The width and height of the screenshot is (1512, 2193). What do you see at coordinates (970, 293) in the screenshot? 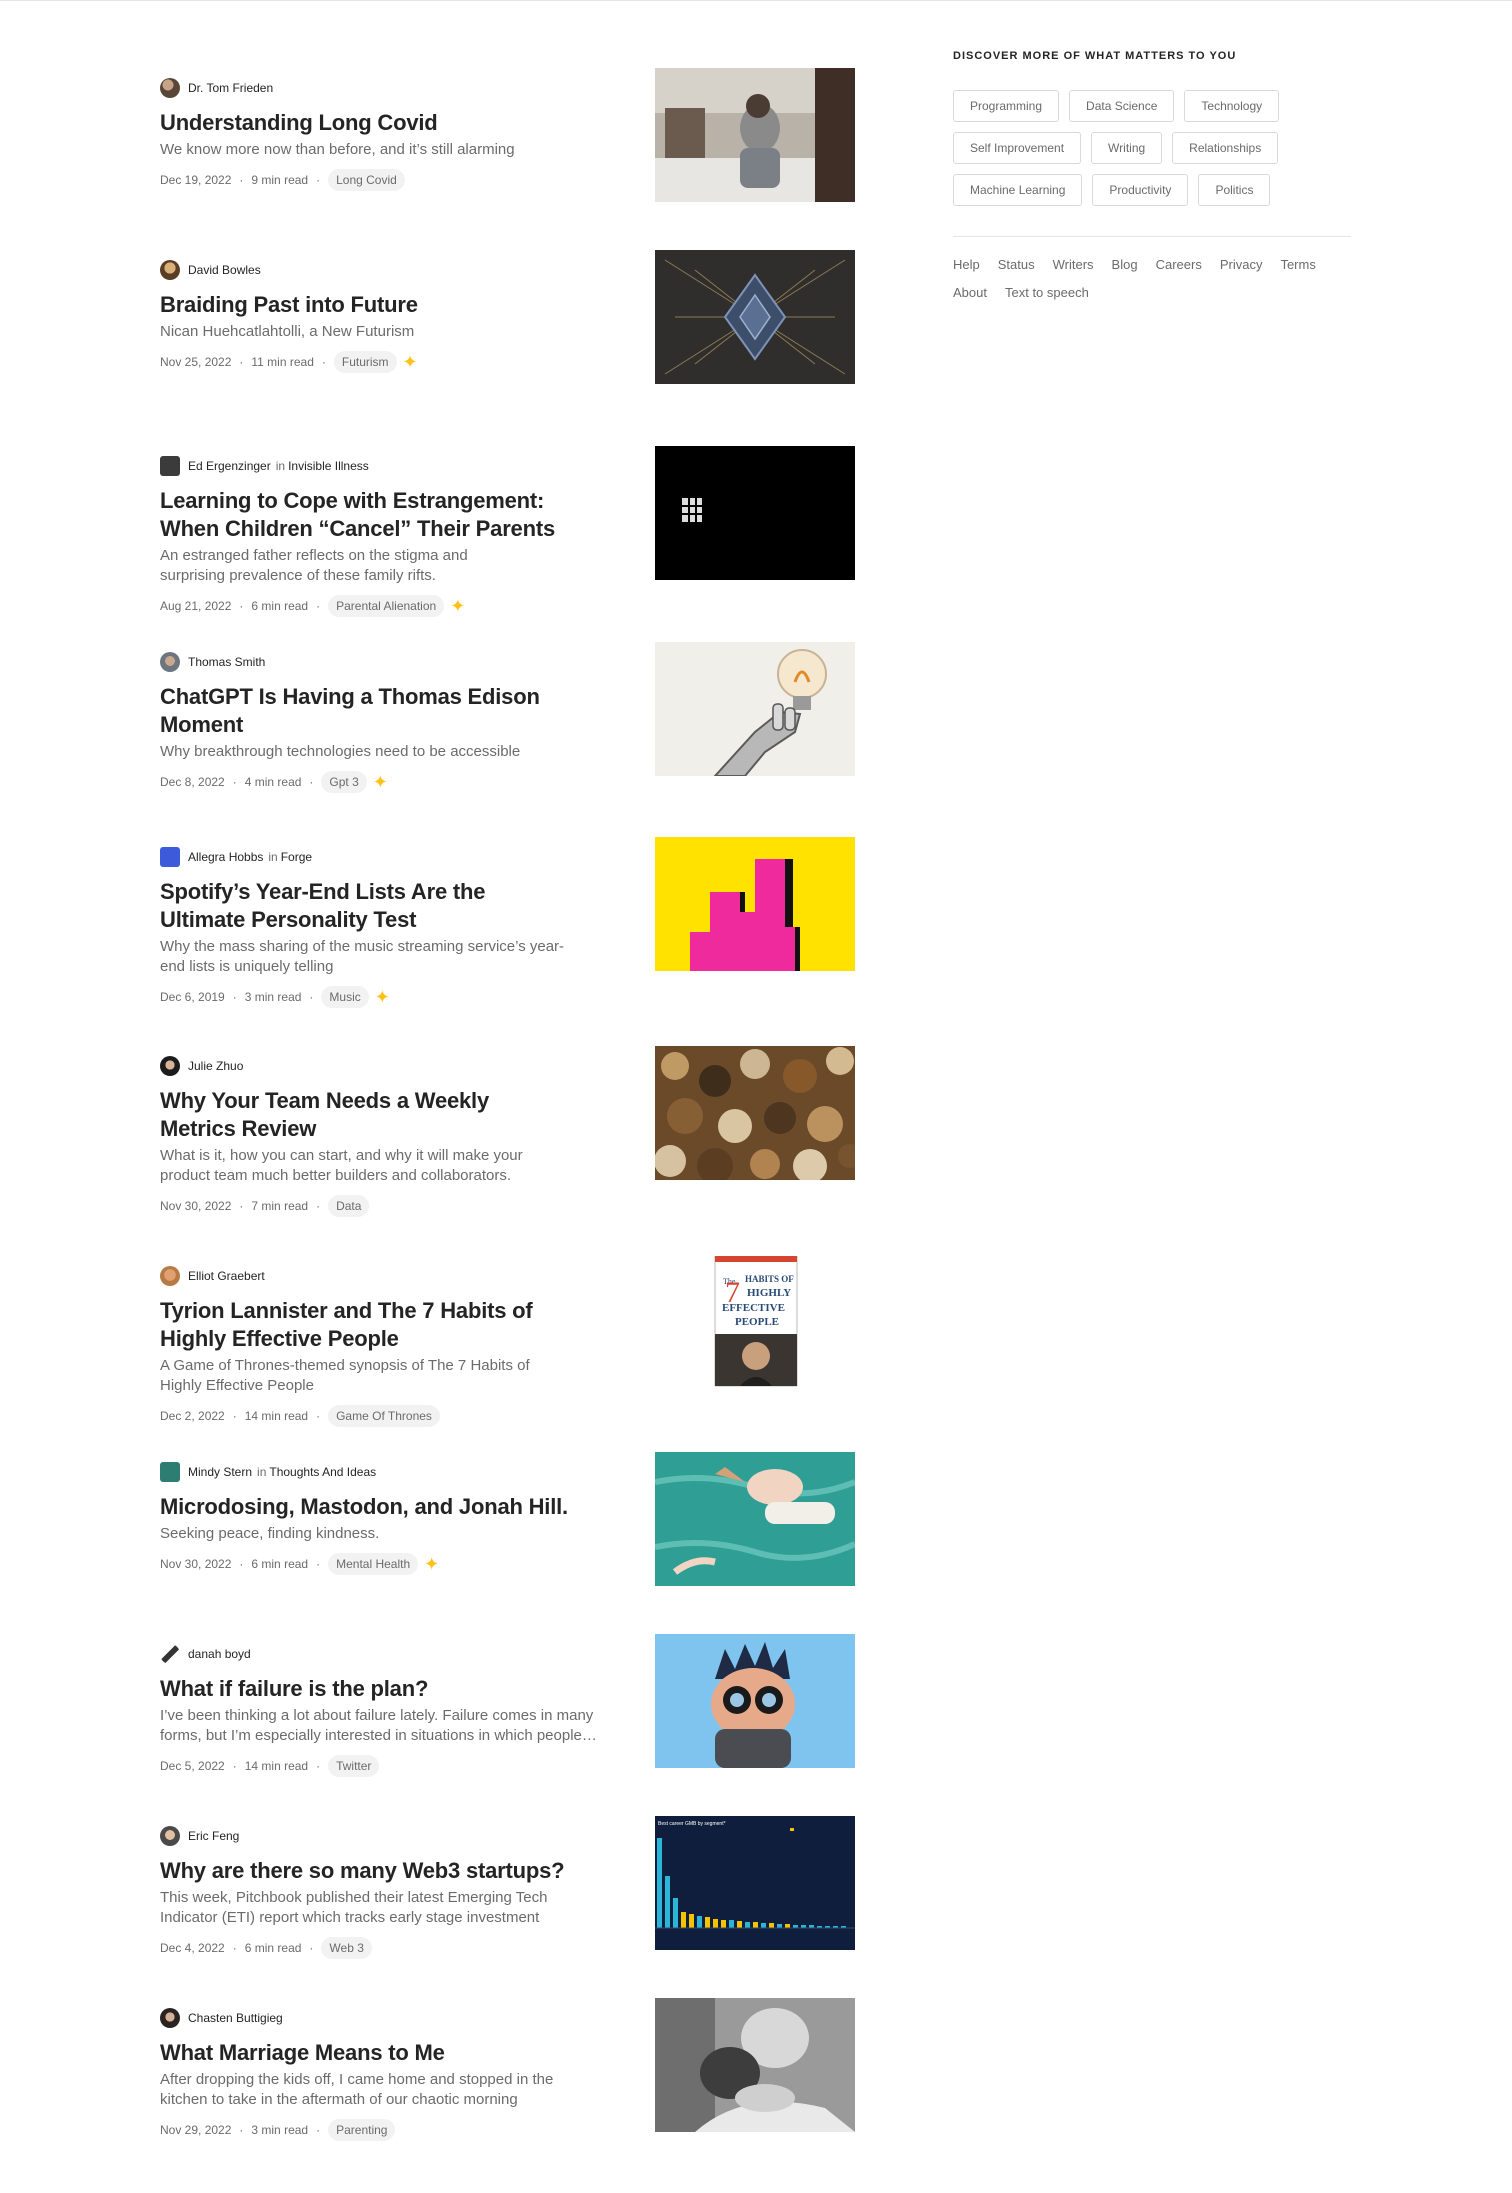
I see `footer-link-about: About` at bounding box center [970, 293].